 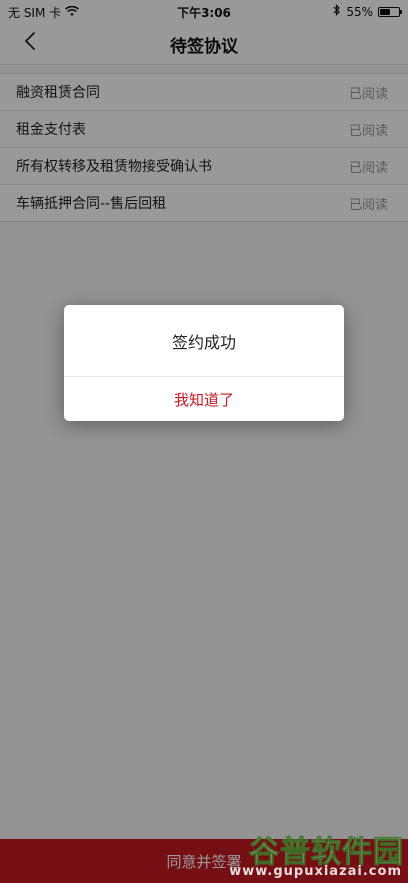 What do you see at coordinates (312, 853) in the screenshot?
I see `watermark-logo: 谷普软件园 www.gupuxiazai.com` at bounding box center [312, 853].